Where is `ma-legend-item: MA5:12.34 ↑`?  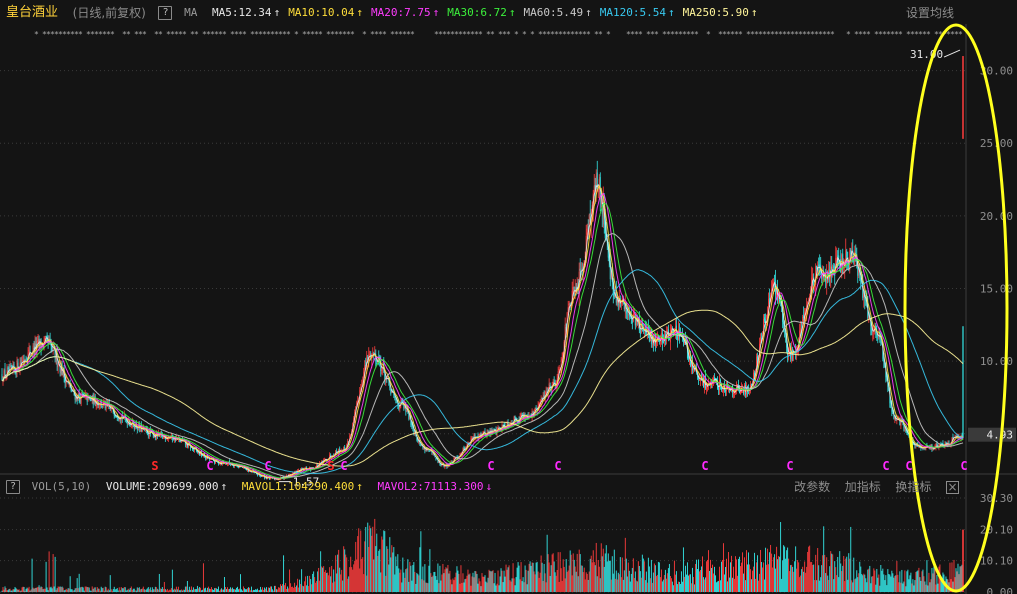 ma-legend-item: MA5:12.34 ↑ is located at coordinates (246, 13).